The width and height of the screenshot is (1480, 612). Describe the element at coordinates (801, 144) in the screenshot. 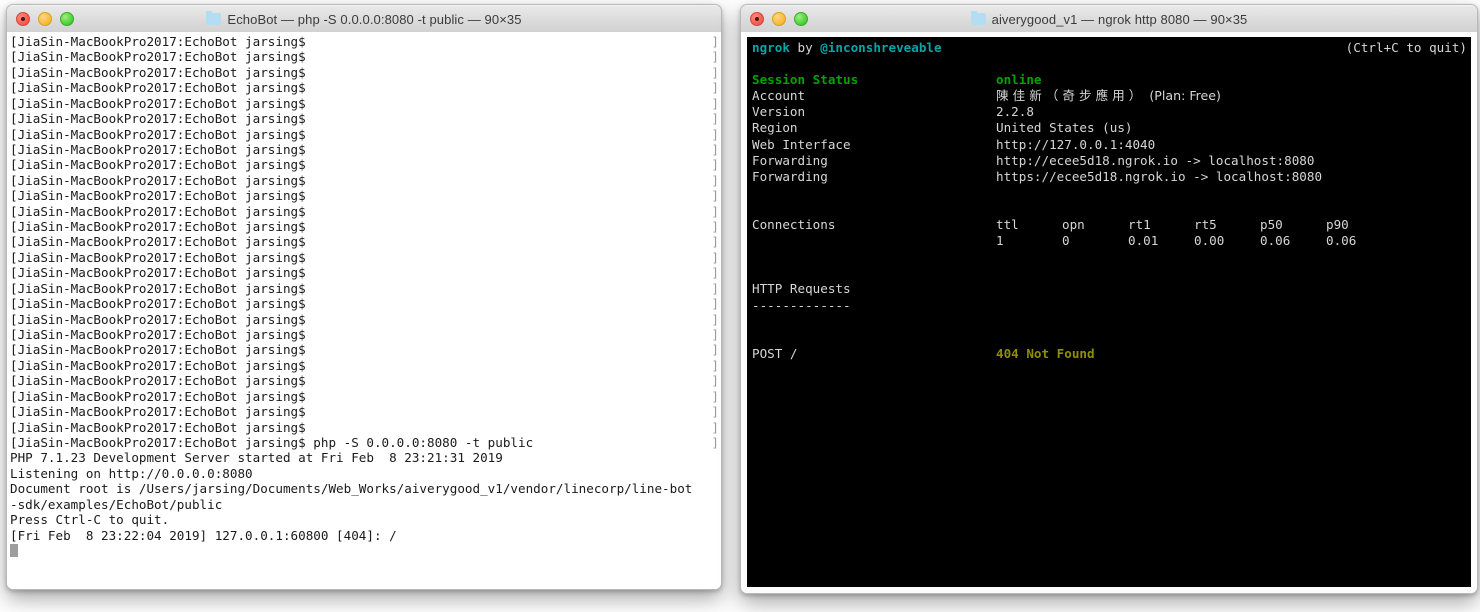

I see `ngrok-status-label: Web Interface` at that location.